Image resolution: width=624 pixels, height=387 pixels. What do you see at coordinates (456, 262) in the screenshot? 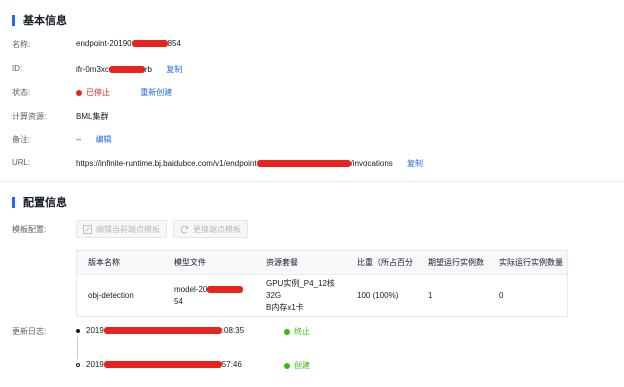
I see `header-expected: 期望运行实例数` at bounding box center [456, 262].